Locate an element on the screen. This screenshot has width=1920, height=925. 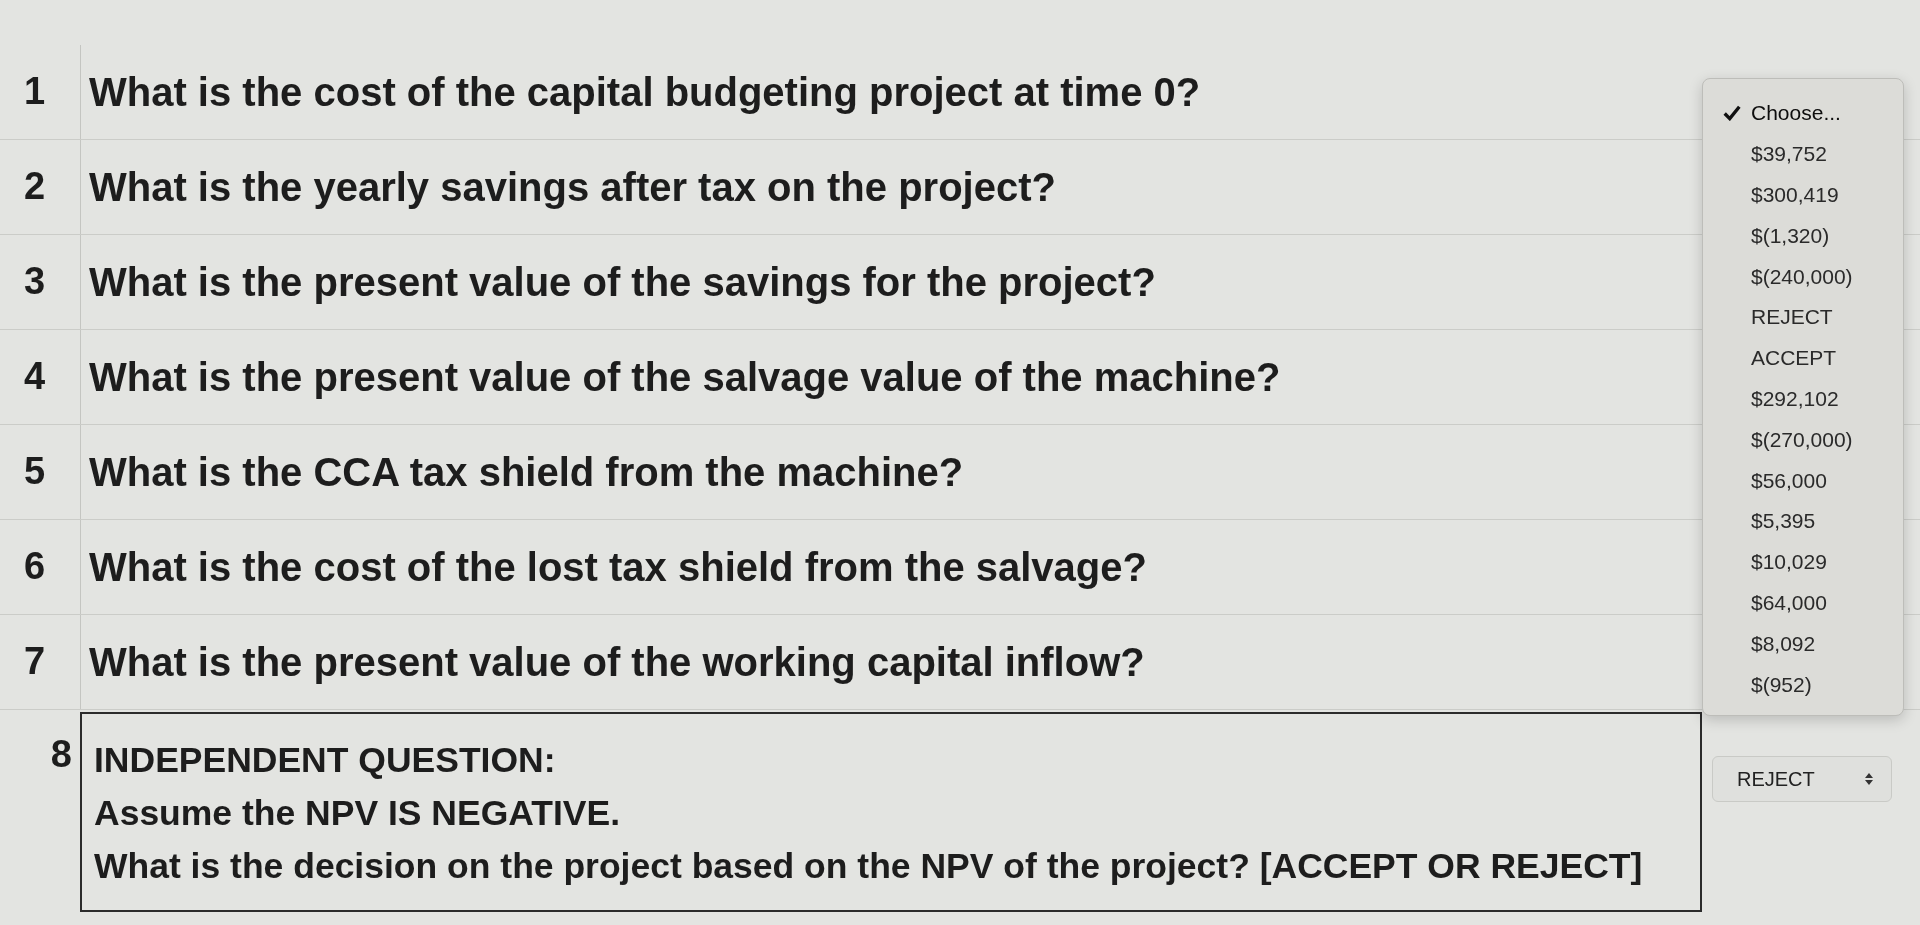
dropdown-option: $39,752 is located at coordinates (1803, 154).